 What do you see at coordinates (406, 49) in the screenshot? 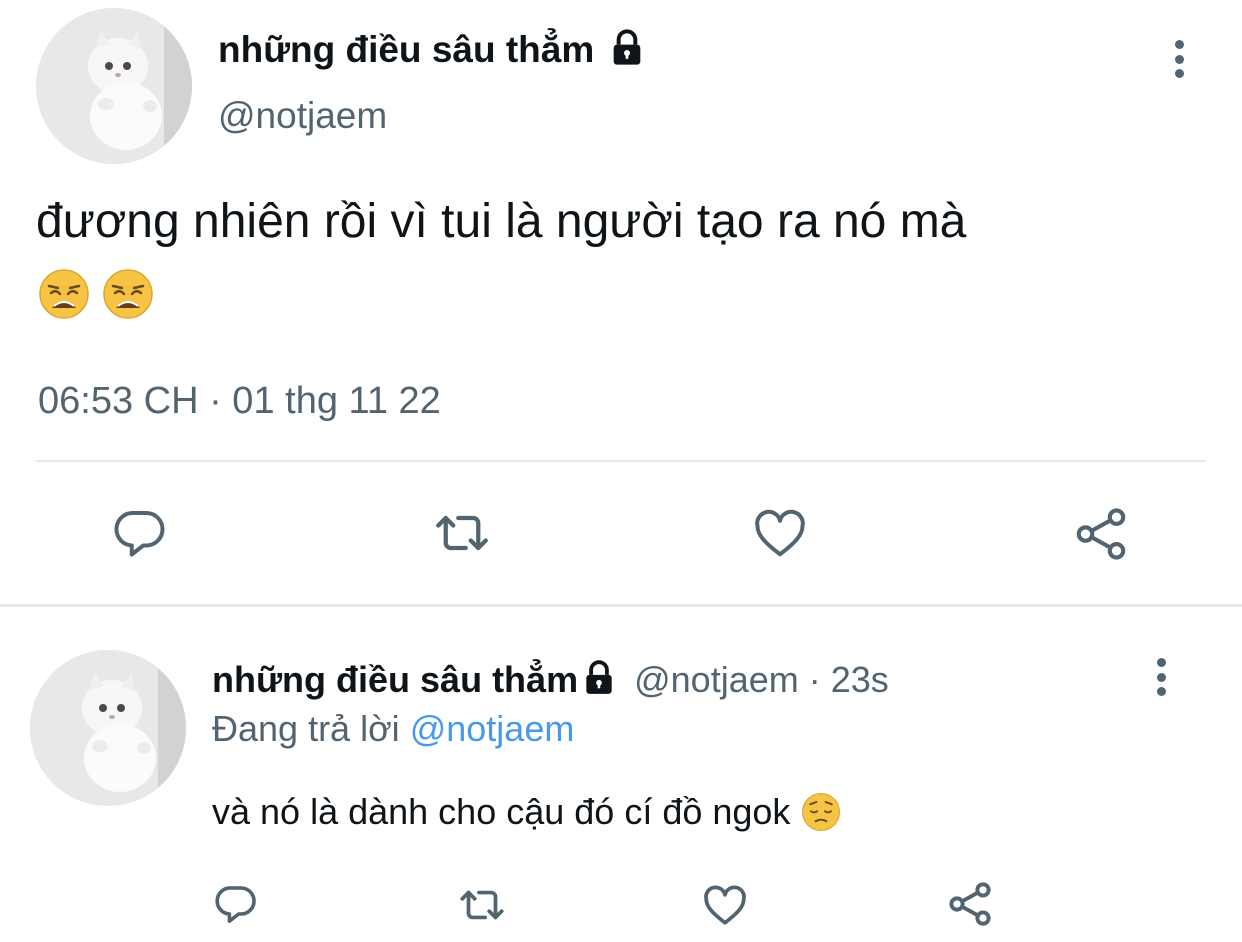
I see `display-name-text: những điều sâu thẳm` at bounding box center [406, 49].